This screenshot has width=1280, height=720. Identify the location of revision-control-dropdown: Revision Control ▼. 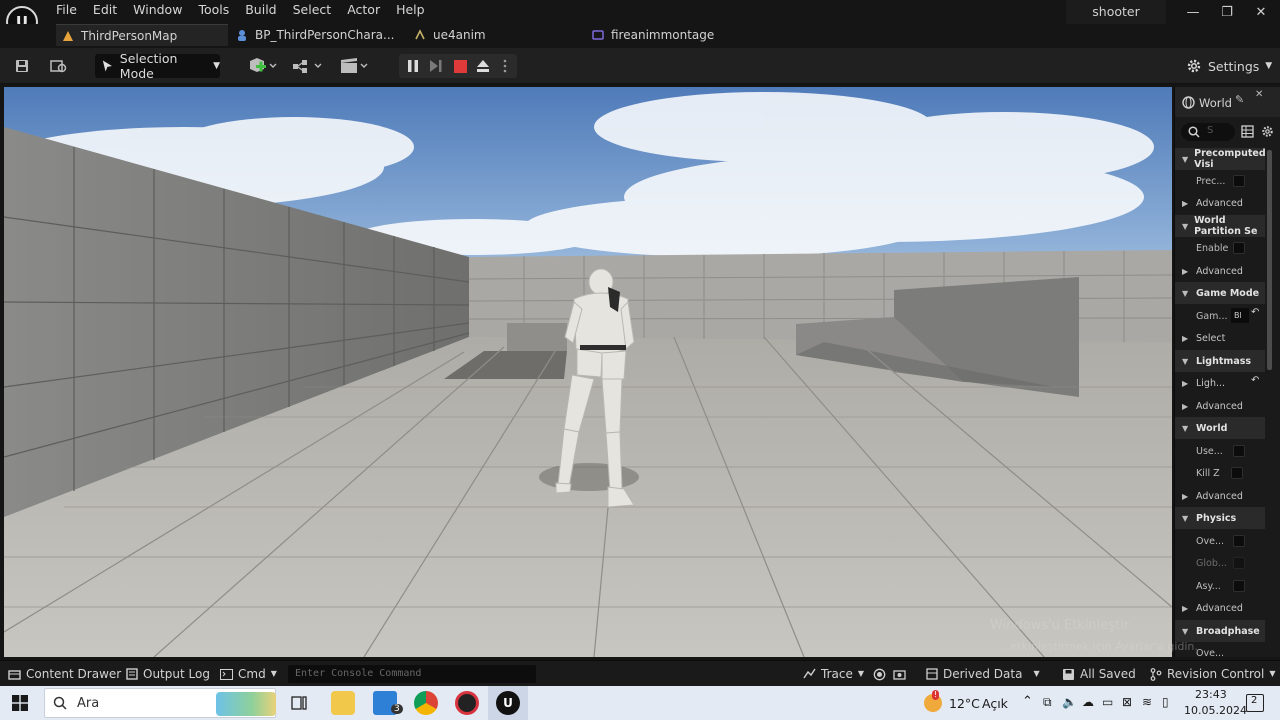
(1213, 674).